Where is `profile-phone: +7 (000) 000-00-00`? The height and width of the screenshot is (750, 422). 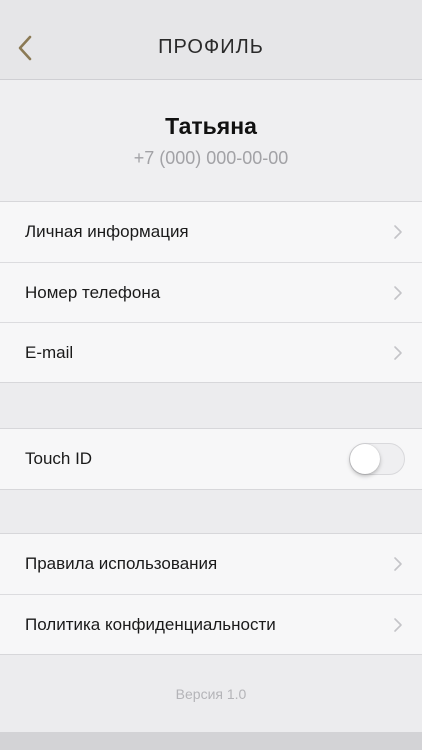 profile-phone: +7 (000) 000-00-00 is located at coordinates (211, 158).